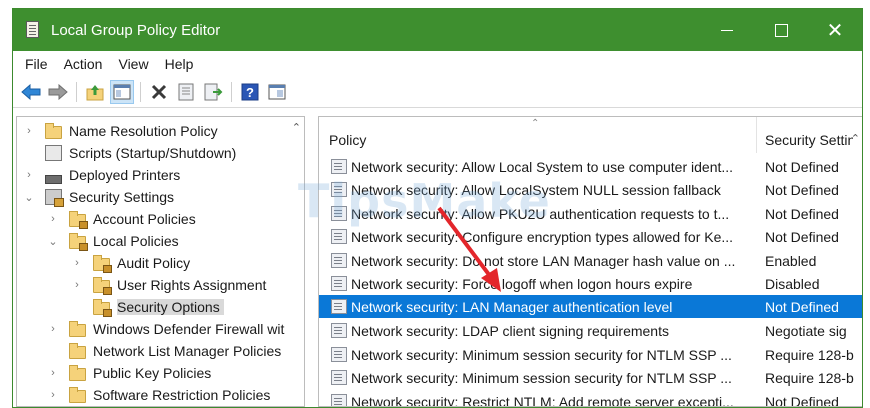 This screenshot has width=870, height=408. I want to click on tree-item-scripts: Scripts (Startup/Shutdown), so click(129, 153).